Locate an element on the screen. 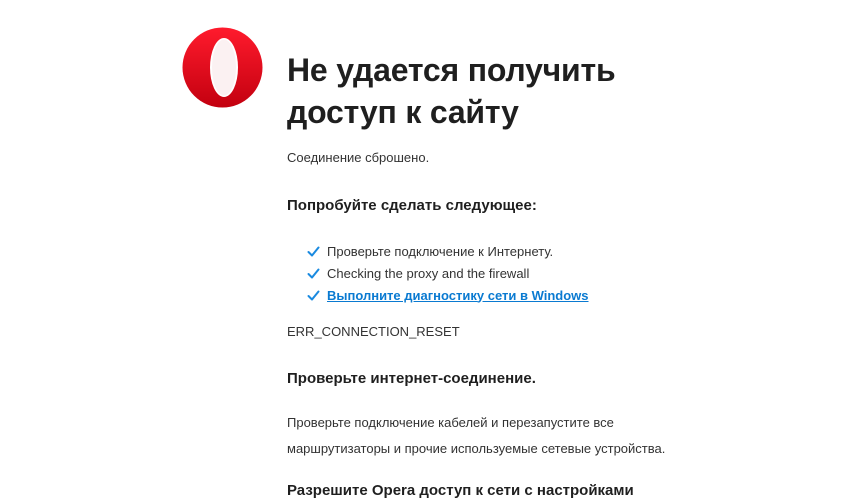 This screenshot has width=851, height=499. error-description: Соединение сброшено. is located at coordinates (358, 157).